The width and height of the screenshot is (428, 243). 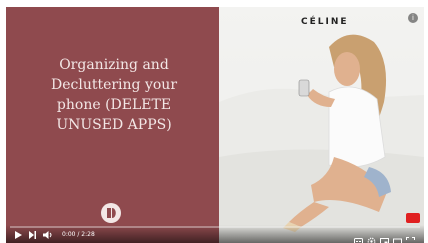 I want to click on time-display: 0:00 / 2:28, so click(x=78, y=234).